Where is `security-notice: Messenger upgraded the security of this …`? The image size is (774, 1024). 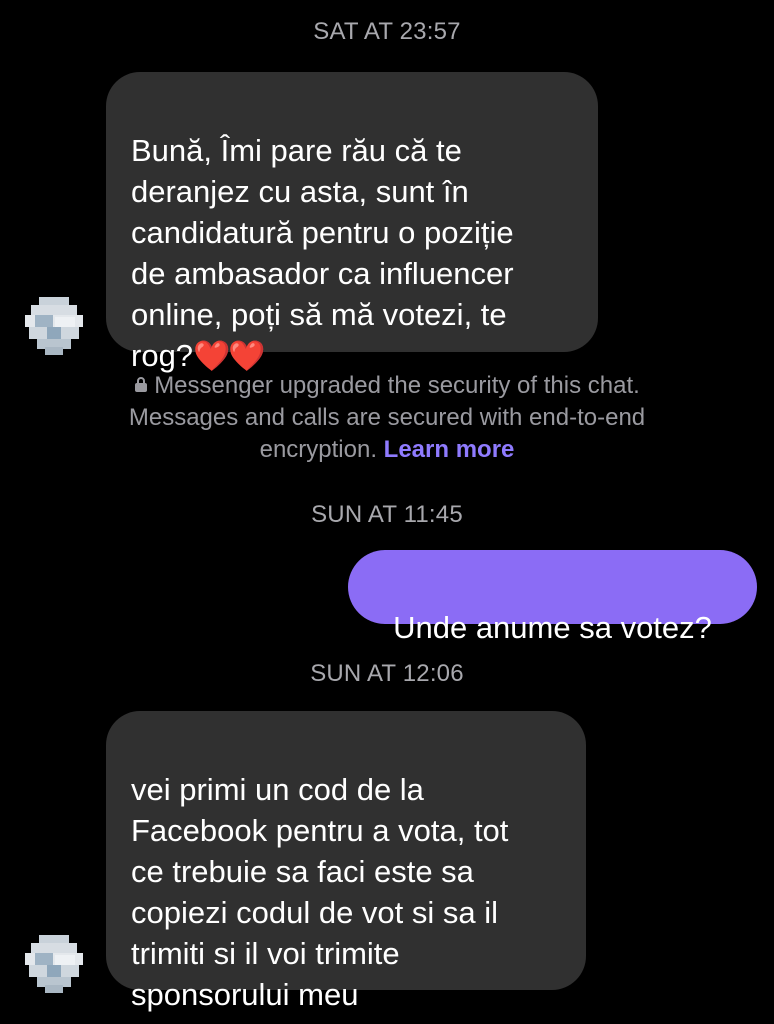 security-notice: Messenger upgraded the security of this … is located at coordinates (387, 418).